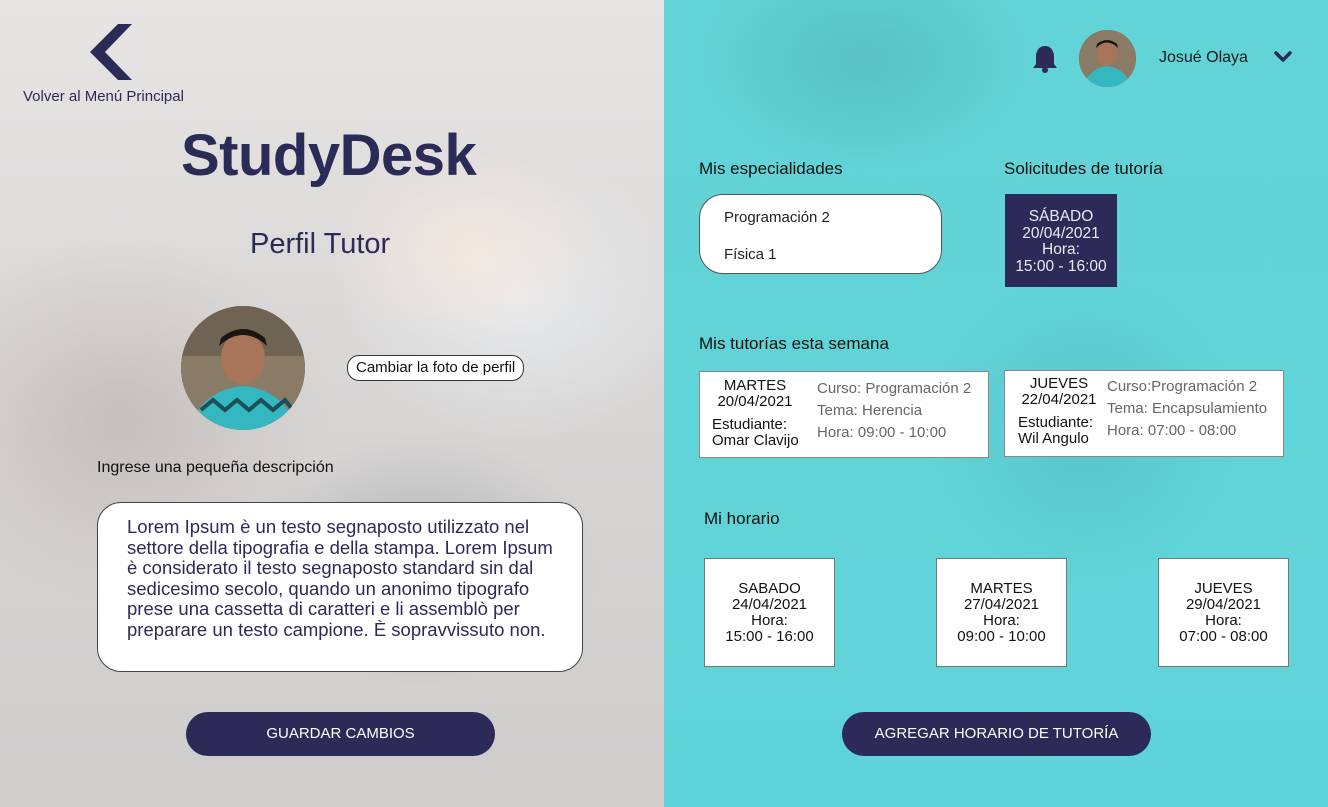 The image size is (1328, 807). Describe the element at coordinates (1083, 168) in the screenshot. I see `requests-title: Solicitudes de tutoría` at that location.